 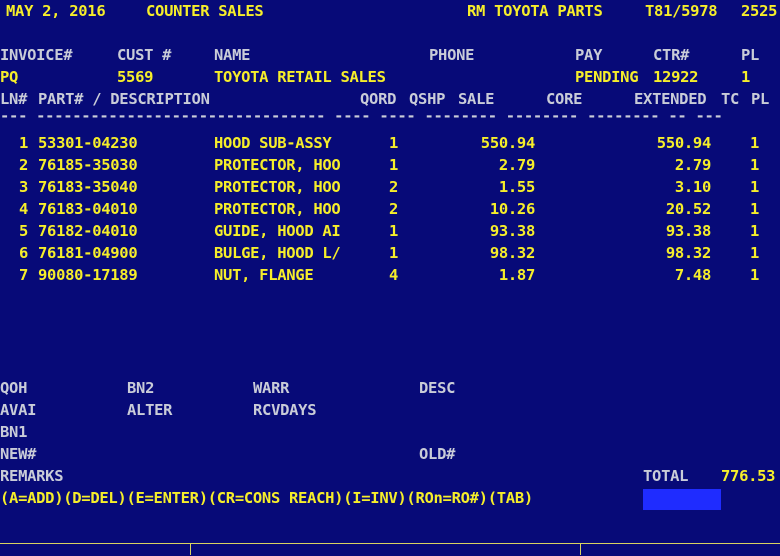 I want to click on part-description: NUT, FLANGE, so click(x=264, y=275).